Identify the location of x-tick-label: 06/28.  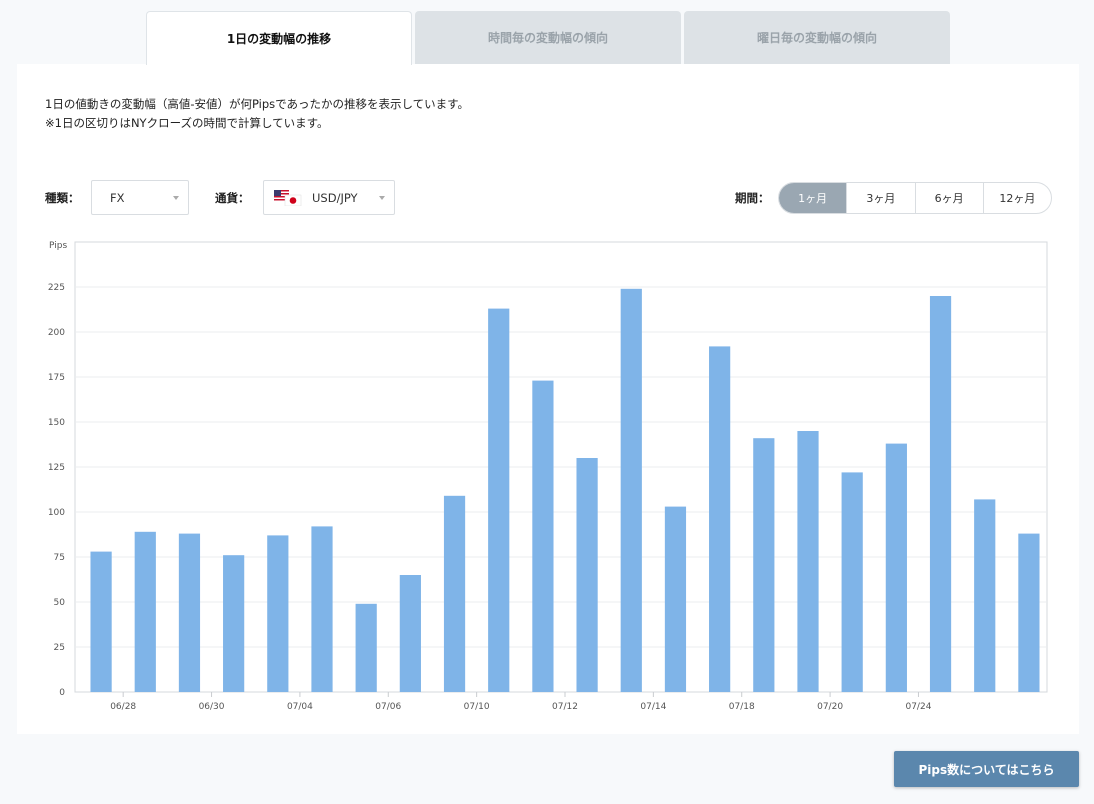
(123, 707).